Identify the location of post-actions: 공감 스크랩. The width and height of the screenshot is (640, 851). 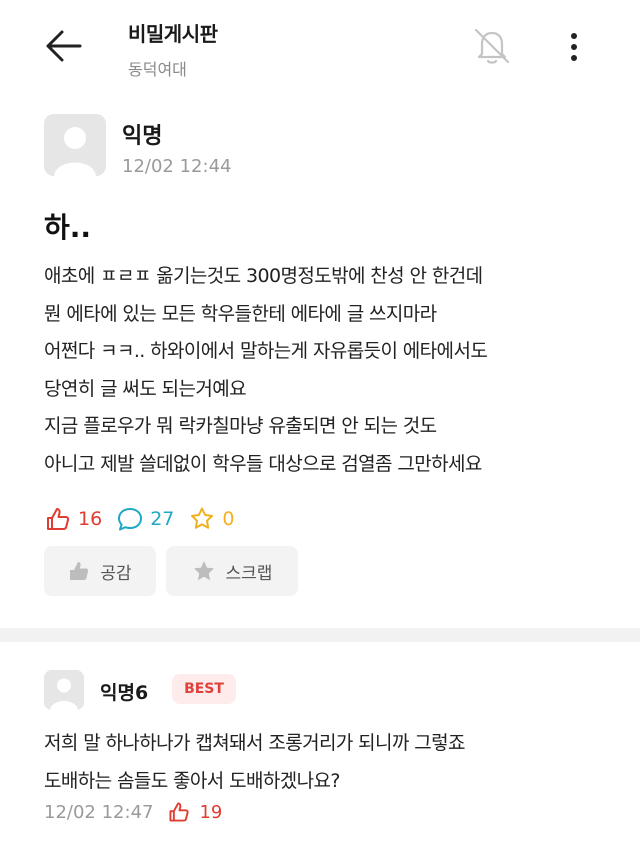
(176, 571).